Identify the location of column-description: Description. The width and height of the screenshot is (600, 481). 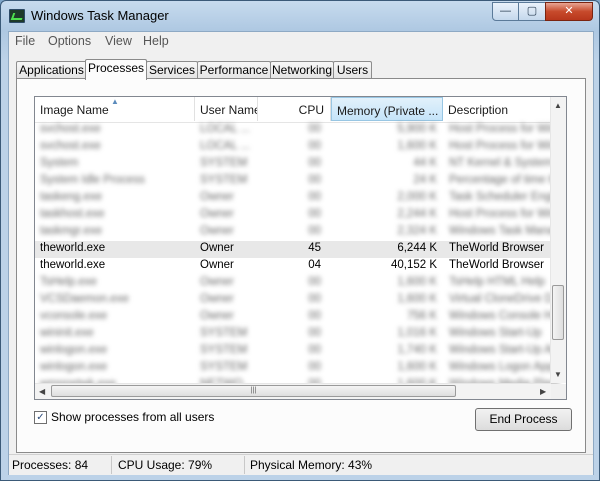
(497, 109).